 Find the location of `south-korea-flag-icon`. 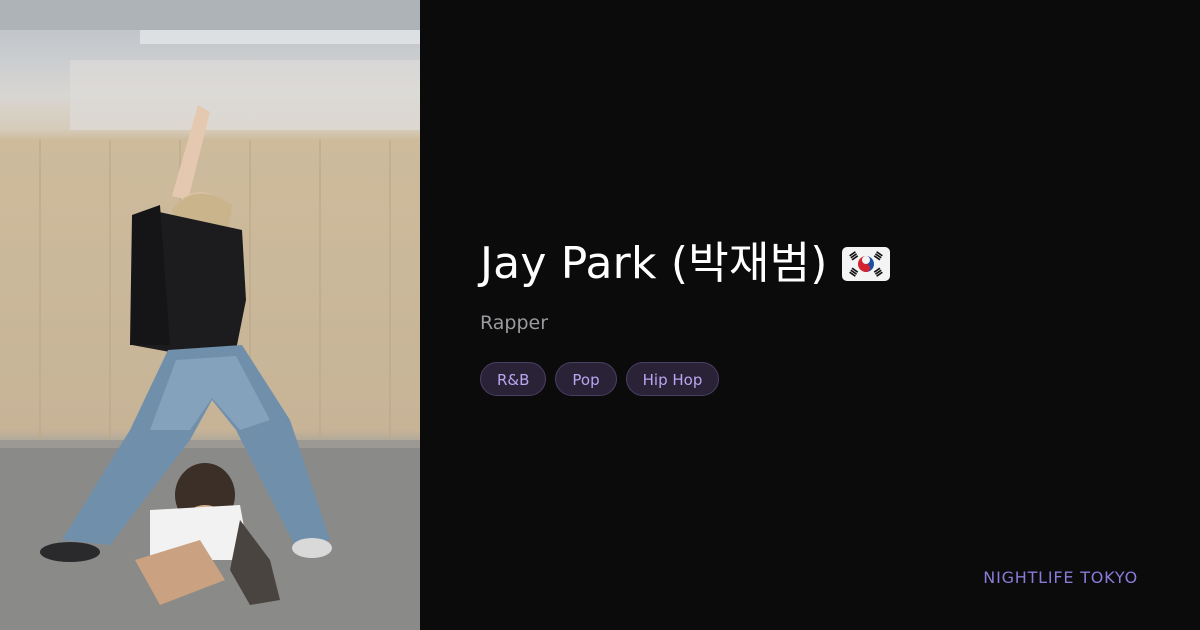

south-korea-flag-icon is located at coordinates (865, 264).